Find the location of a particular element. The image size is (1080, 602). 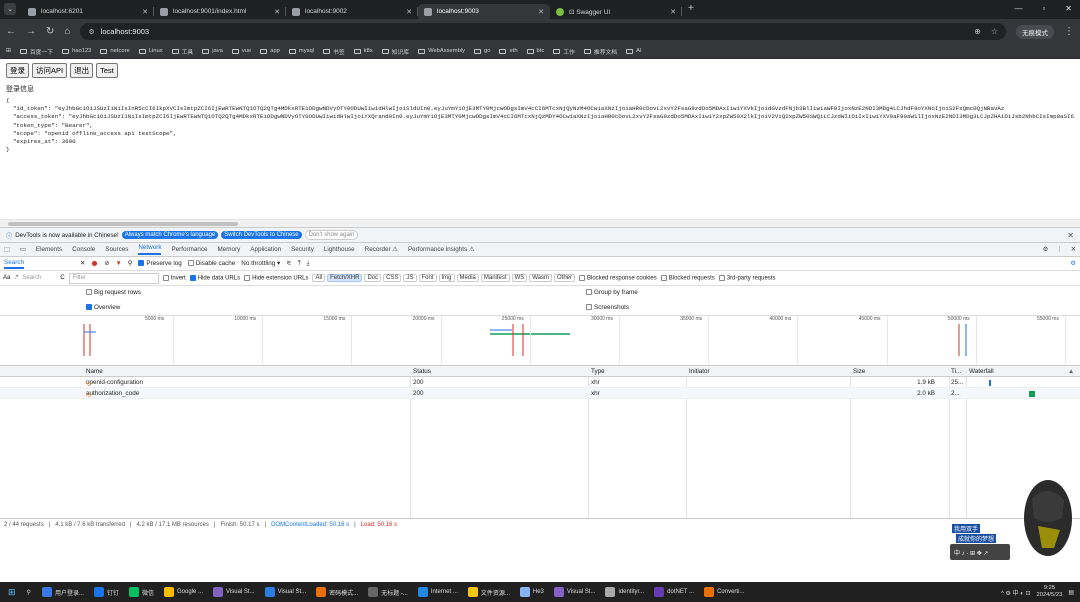

bookmark-item: java is located at coordinates (212, 51).